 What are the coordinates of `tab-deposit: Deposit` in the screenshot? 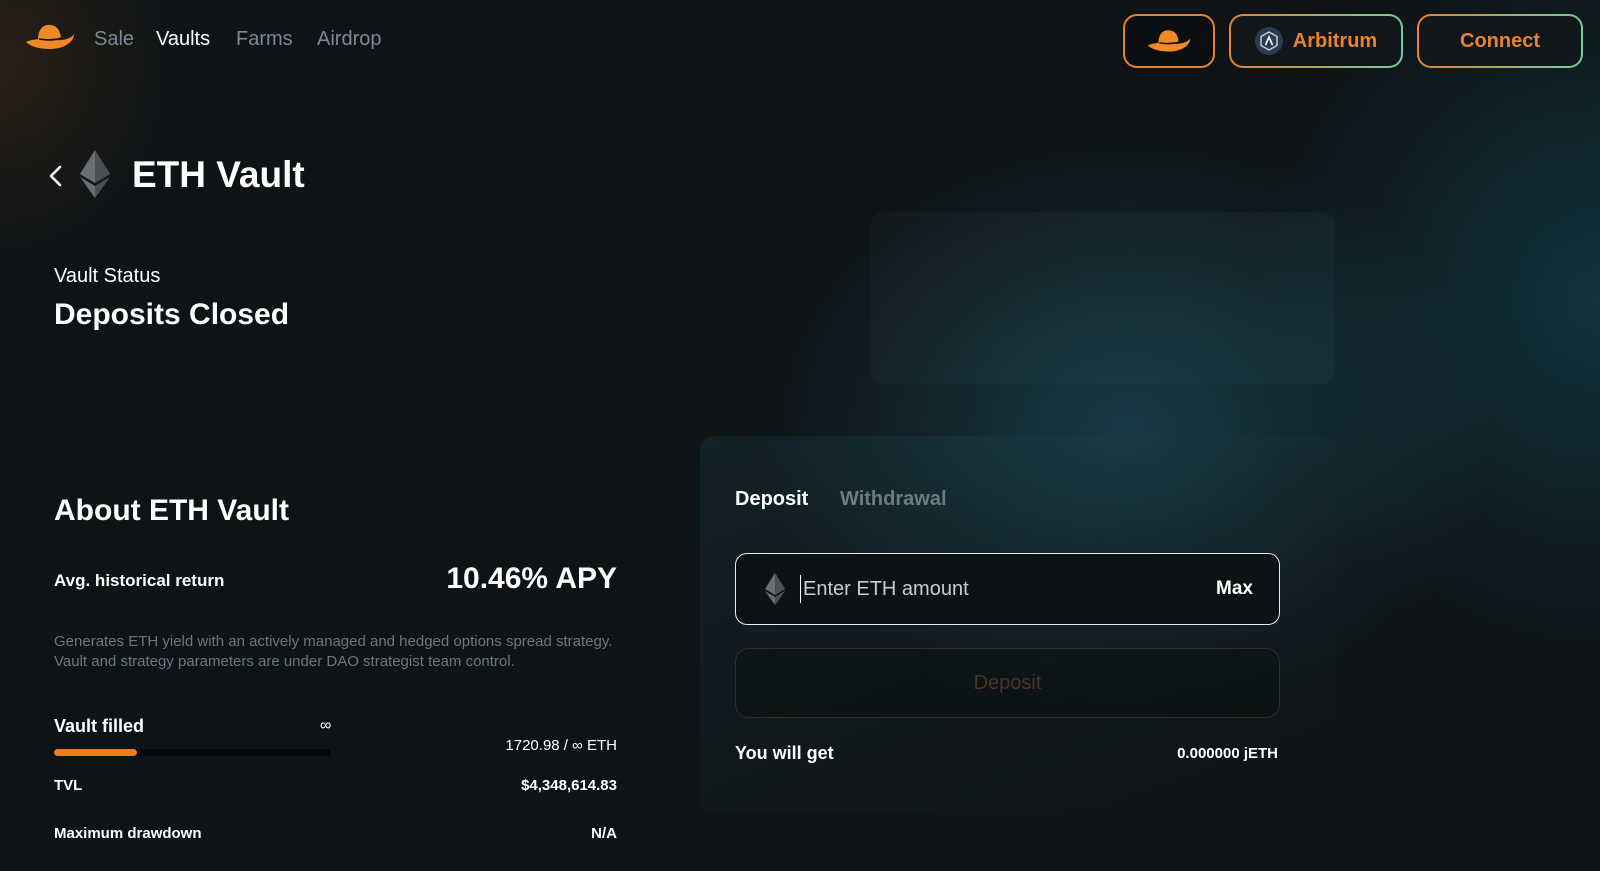 It's located at (771, 499).